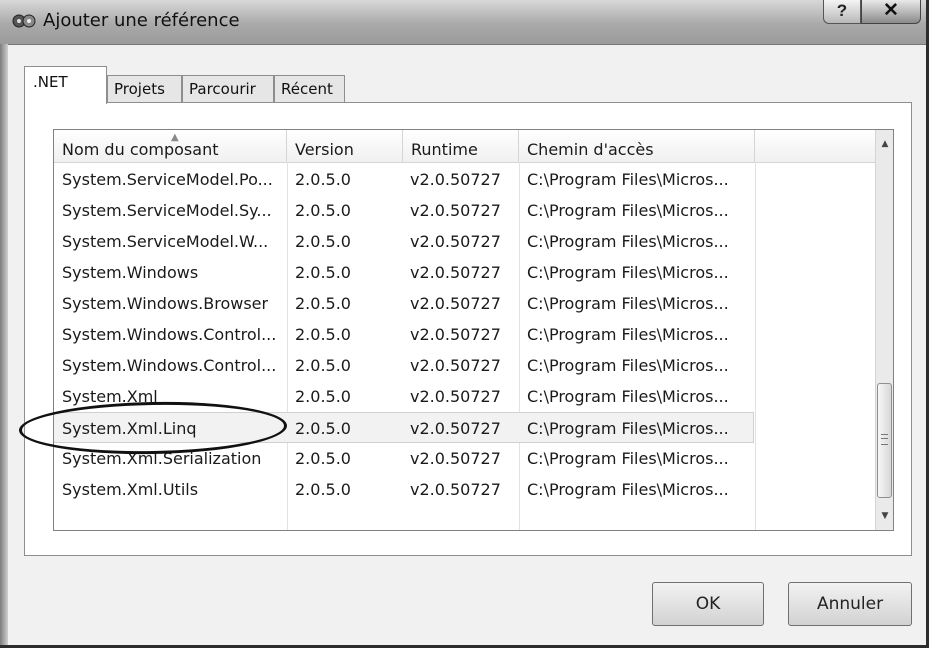 This screenshot has height=648, width=929. I want to click on cell-name: System.Xml.Utils, so click(130, 489).